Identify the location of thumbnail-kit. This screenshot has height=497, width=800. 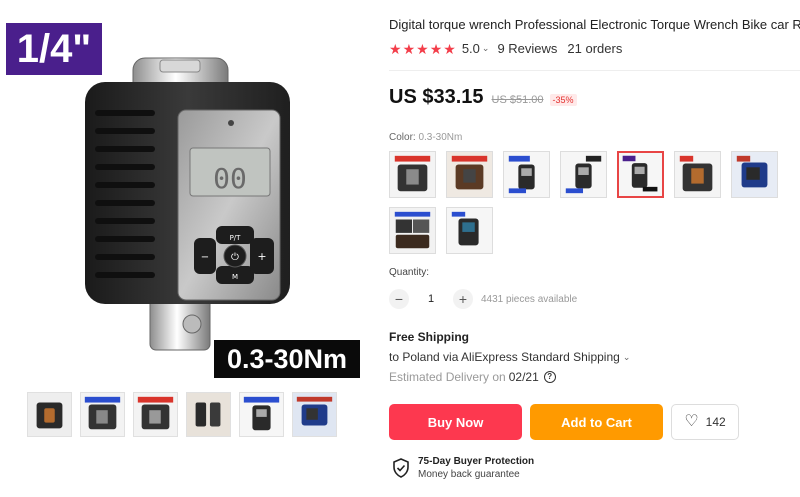
(314, 414).